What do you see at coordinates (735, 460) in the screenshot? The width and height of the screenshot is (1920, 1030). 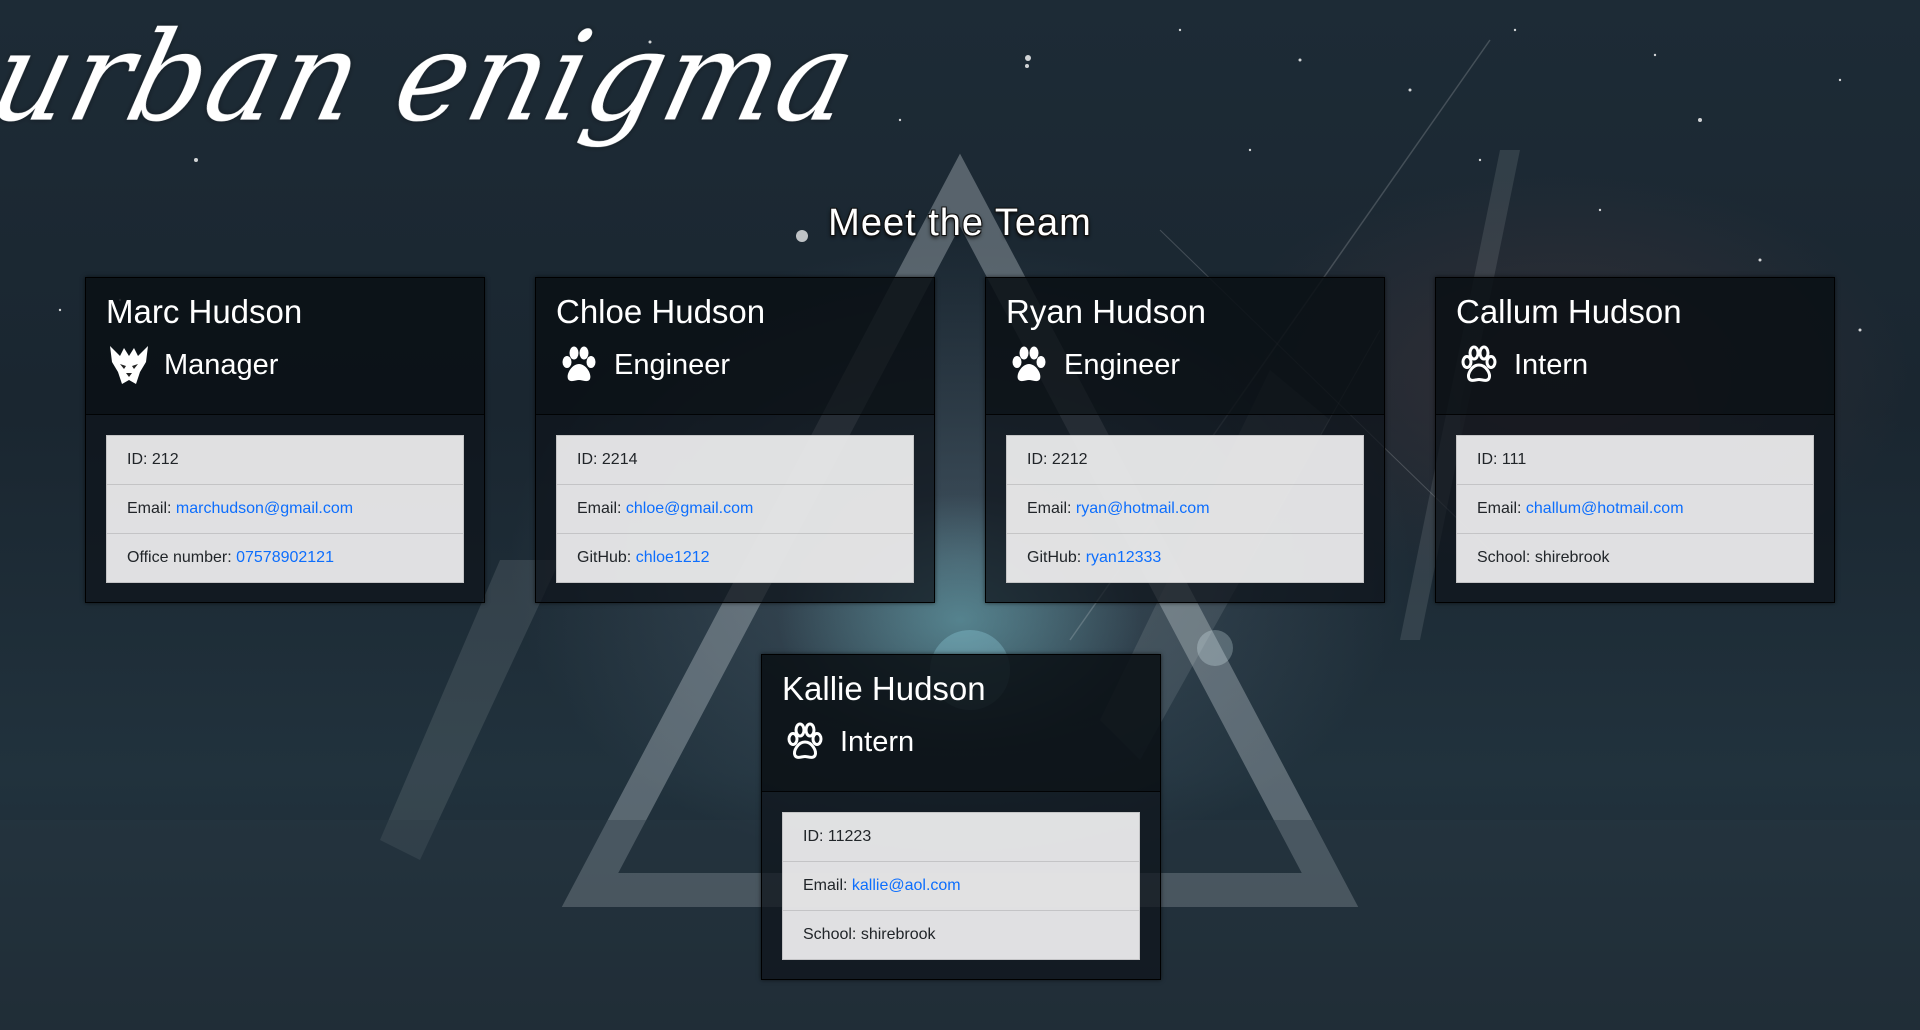 I see `id-item: ID: 2214` at bounding box center [735, 460].